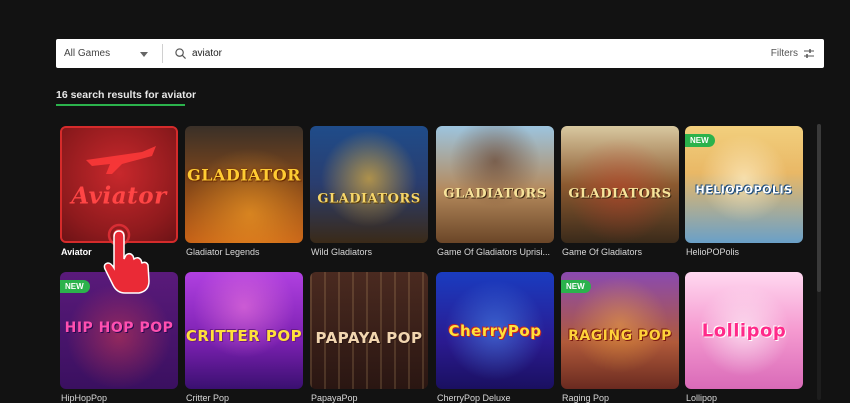  What do you see at coordinates (244, 336) in the screenshot?
I see `game-logo: CRITTER POP` at bounding box center [244, 336].